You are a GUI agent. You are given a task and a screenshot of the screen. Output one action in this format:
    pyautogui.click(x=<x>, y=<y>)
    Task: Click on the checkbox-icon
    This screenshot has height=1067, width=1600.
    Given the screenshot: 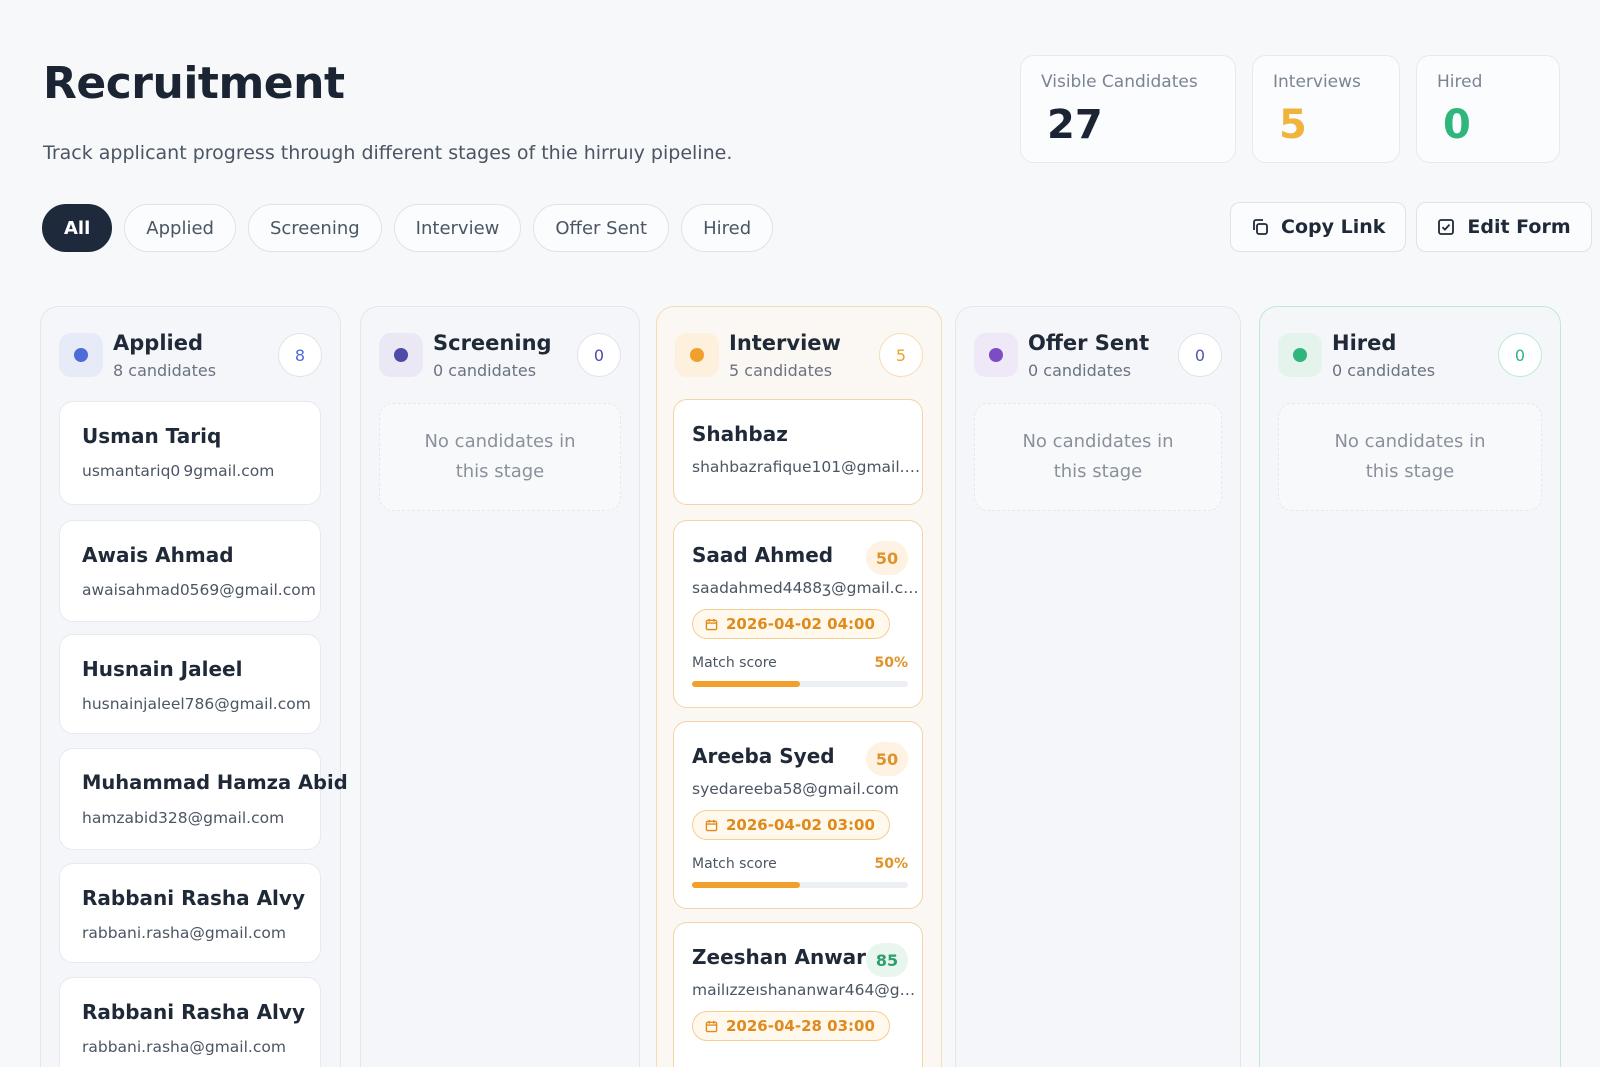 What is the action you would take?
    pyautogui.click(x=1446, y=227)
    